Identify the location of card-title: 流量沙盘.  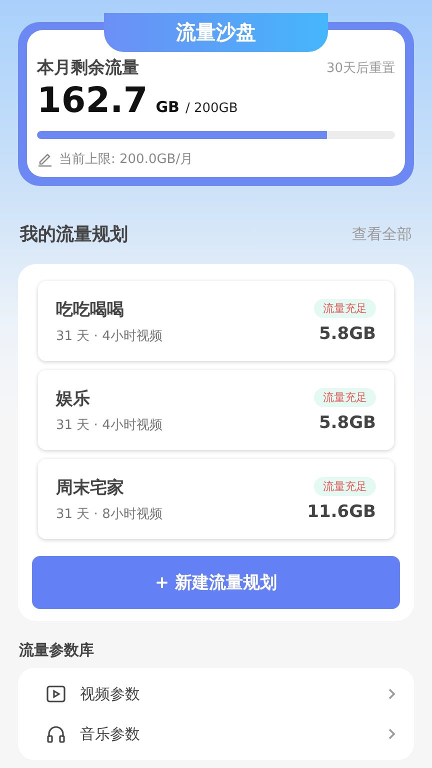
(216, 32).